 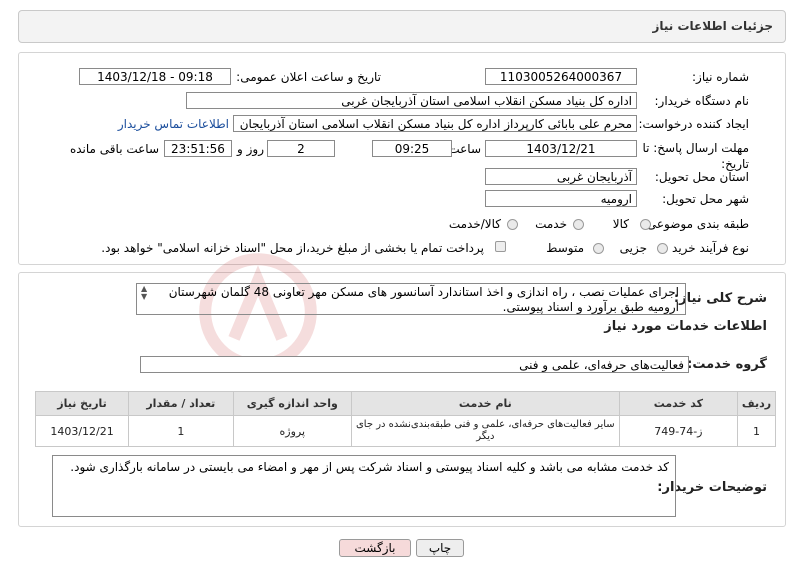 I want to click on process-medium-label: متوسط, so click(x=565, y=248).